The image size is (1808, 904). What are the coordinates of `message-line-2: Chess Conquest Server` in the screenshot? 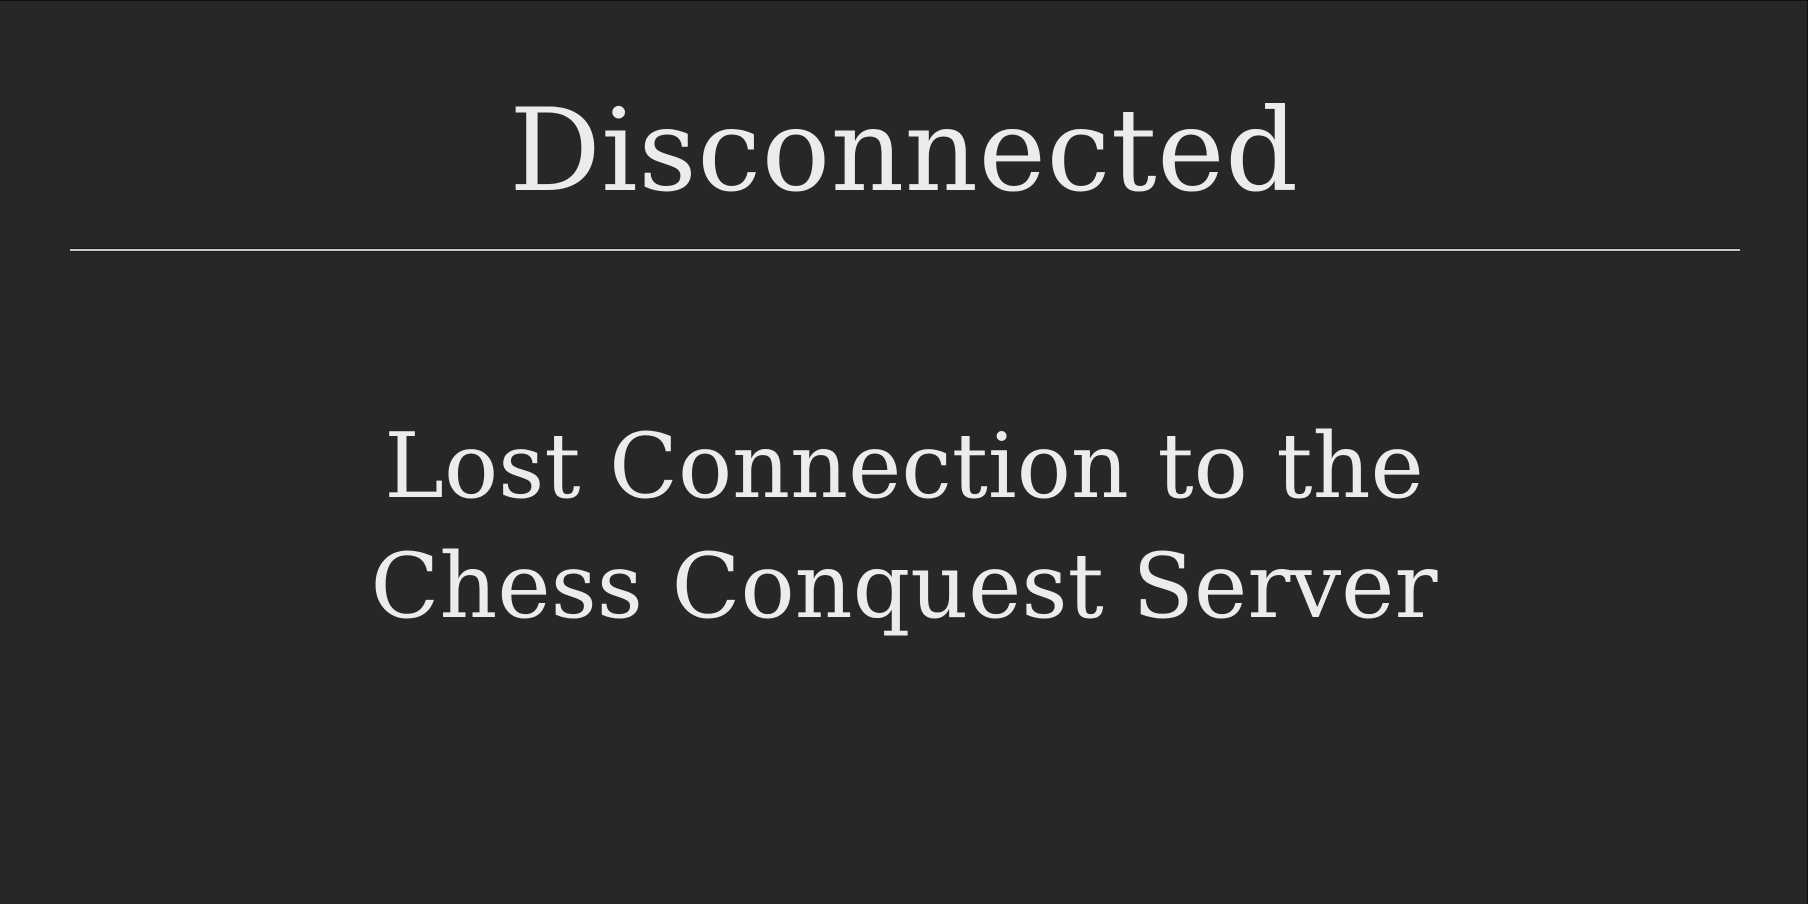 It's located at (904, 586).